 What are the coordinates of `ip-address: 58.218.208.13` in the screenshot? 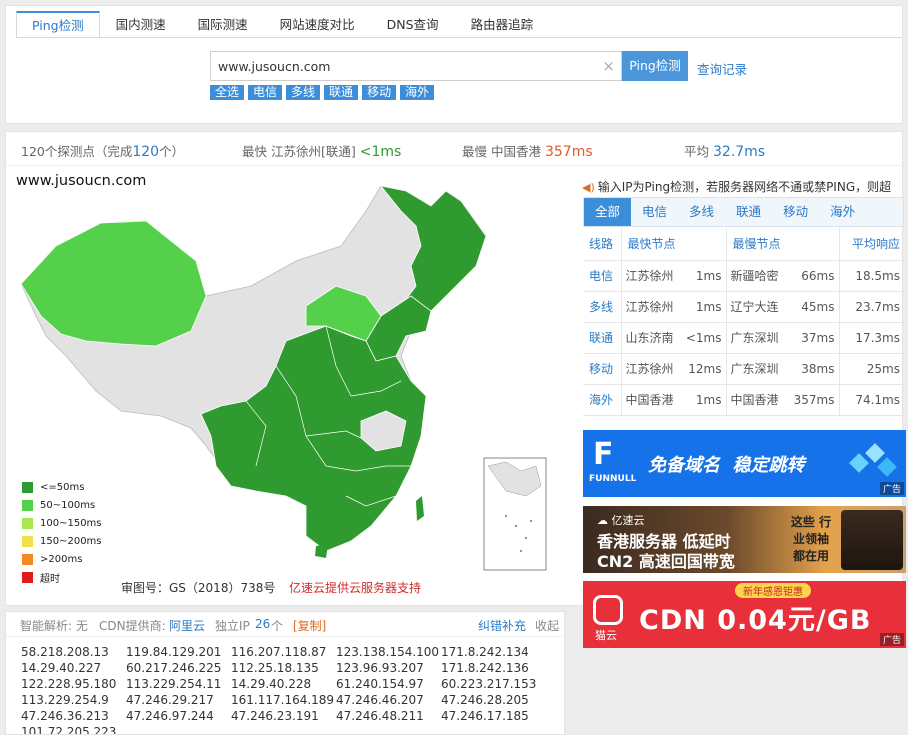 It's located at (65, 652).